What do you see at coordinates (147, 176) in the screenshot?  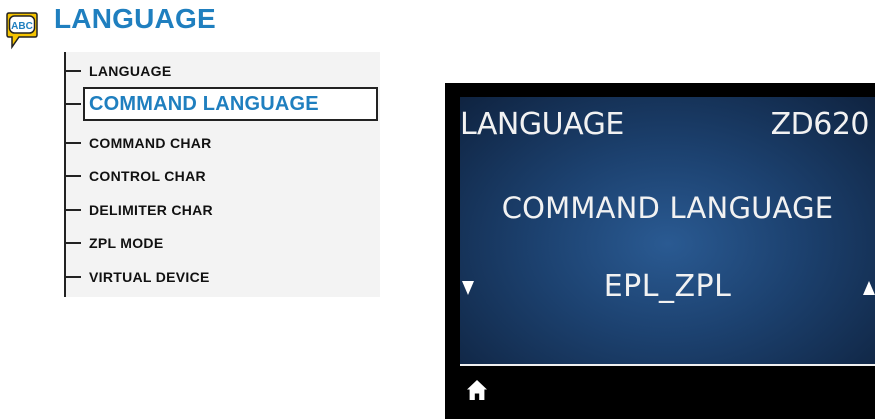 I see `tree-item-label: CONTROL CHAR` at bounding box center [147, 176].